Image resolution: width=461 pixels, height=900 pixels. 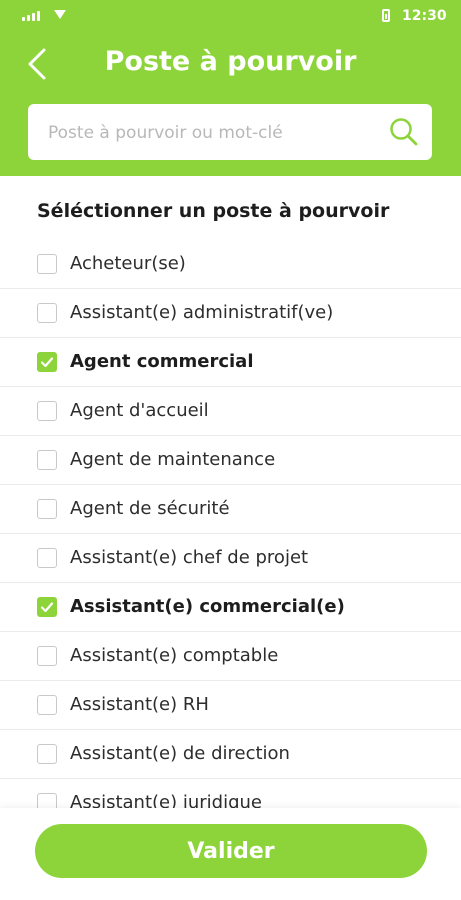 I want to click on list-item: Agent d'accueil, so click(x=230, y=411).